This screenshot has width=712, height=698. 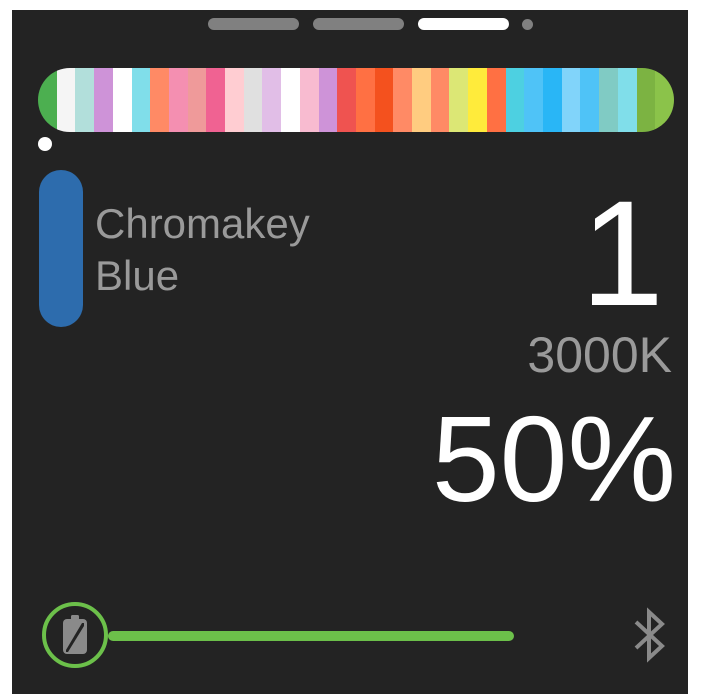 I want to click on page-indicators, so click(x=370, y=24).